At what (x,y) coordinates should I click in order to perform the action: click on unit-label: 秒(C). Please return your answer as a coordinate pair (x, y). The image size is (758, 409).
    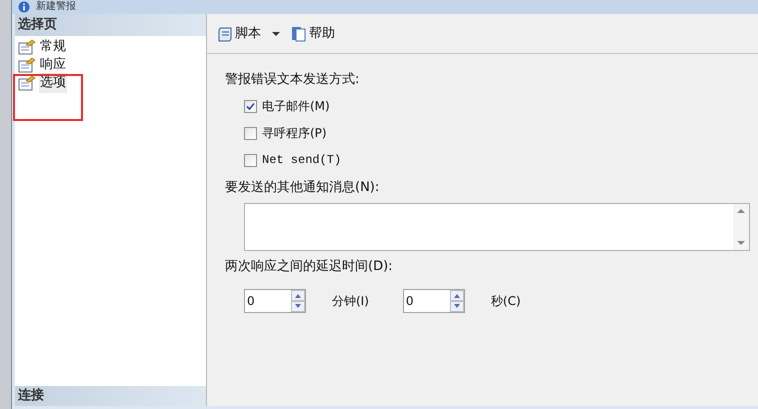
    Looking at the image, I should click on (505, 301).